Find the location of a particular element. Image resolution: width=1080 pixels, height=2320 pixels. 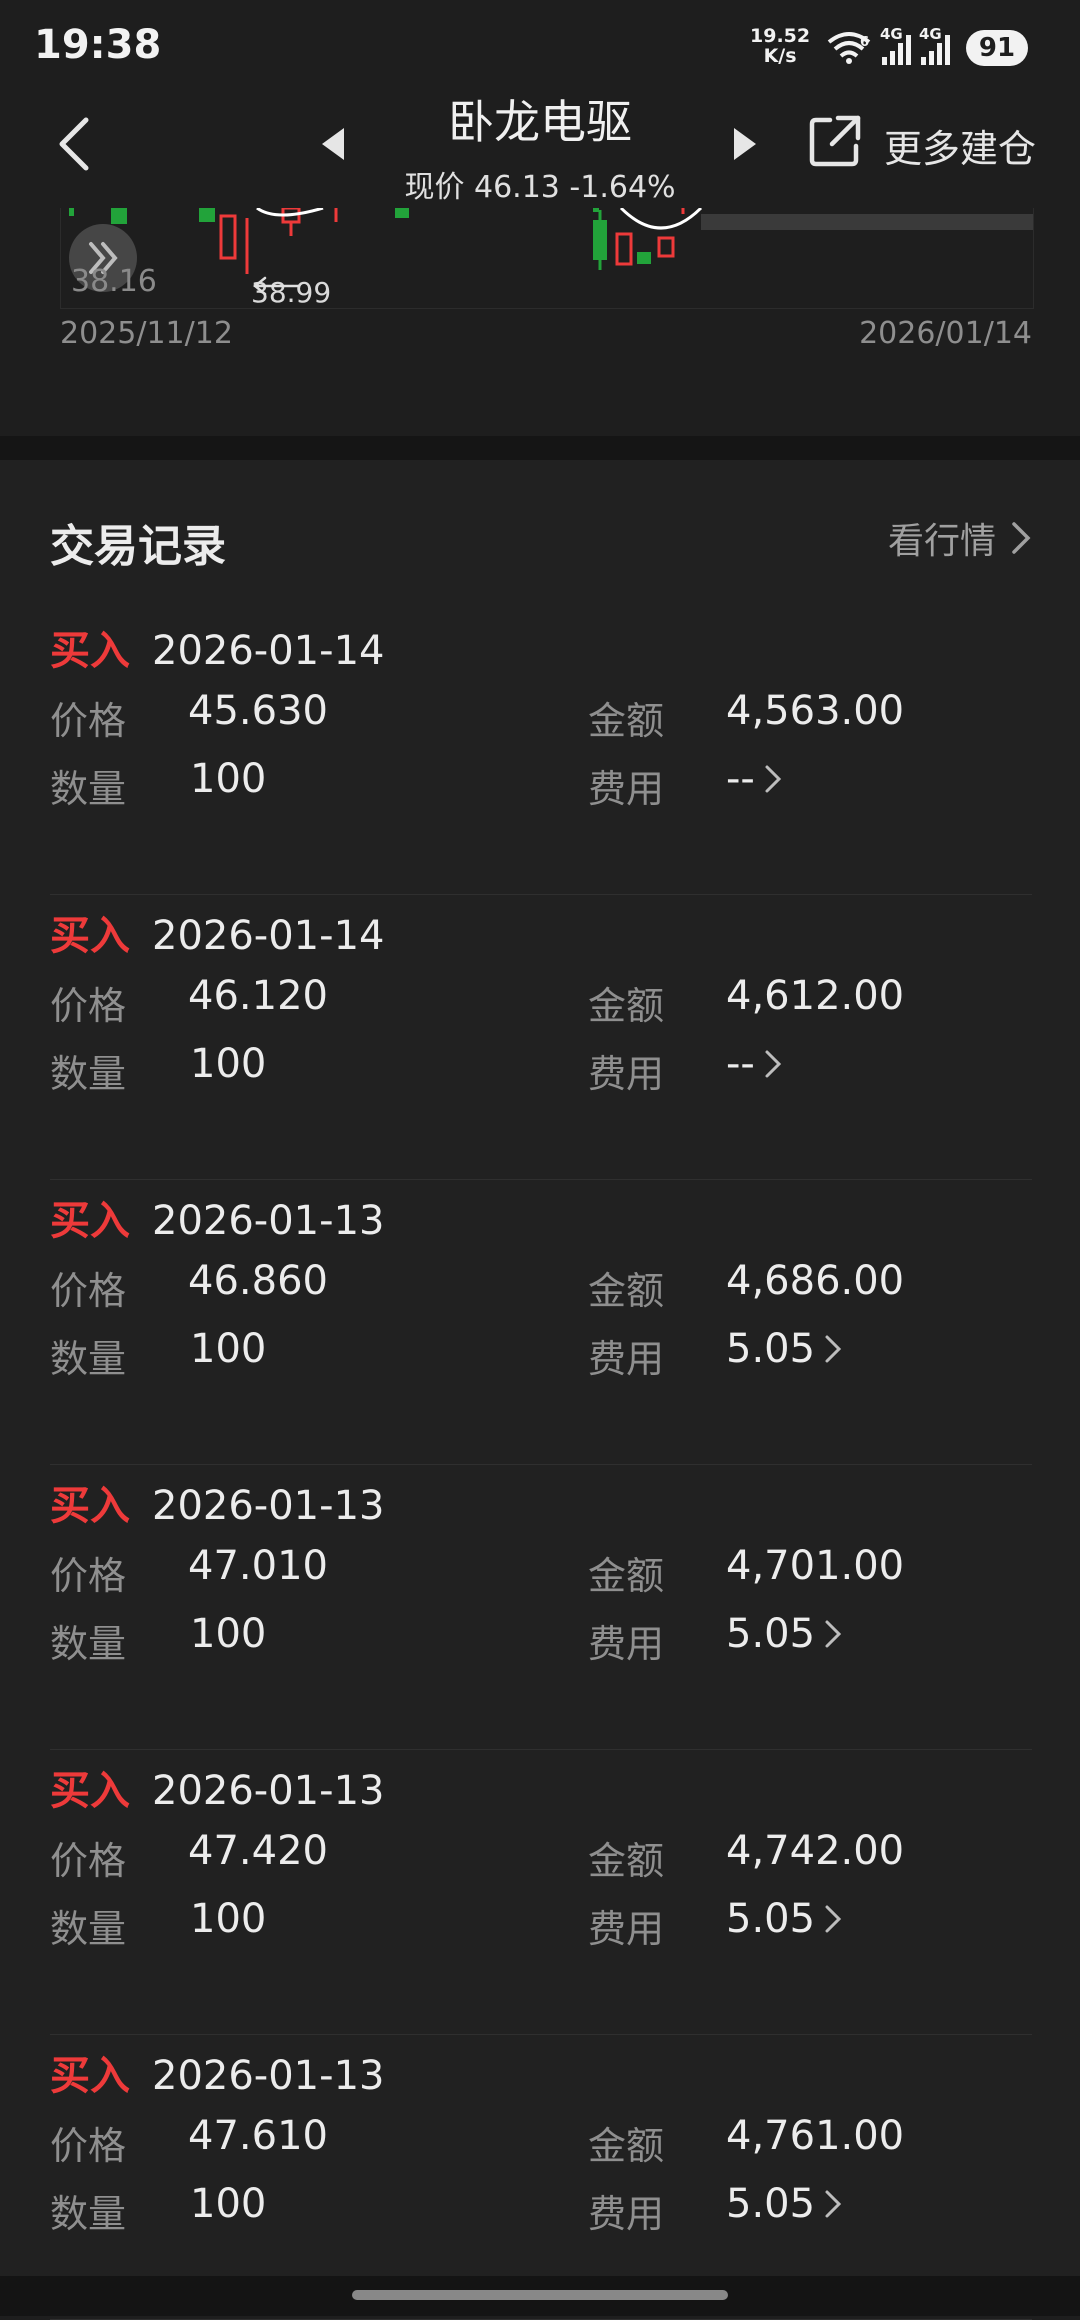

chart-low-label: 38.16 is located at coordinates (114, 281).